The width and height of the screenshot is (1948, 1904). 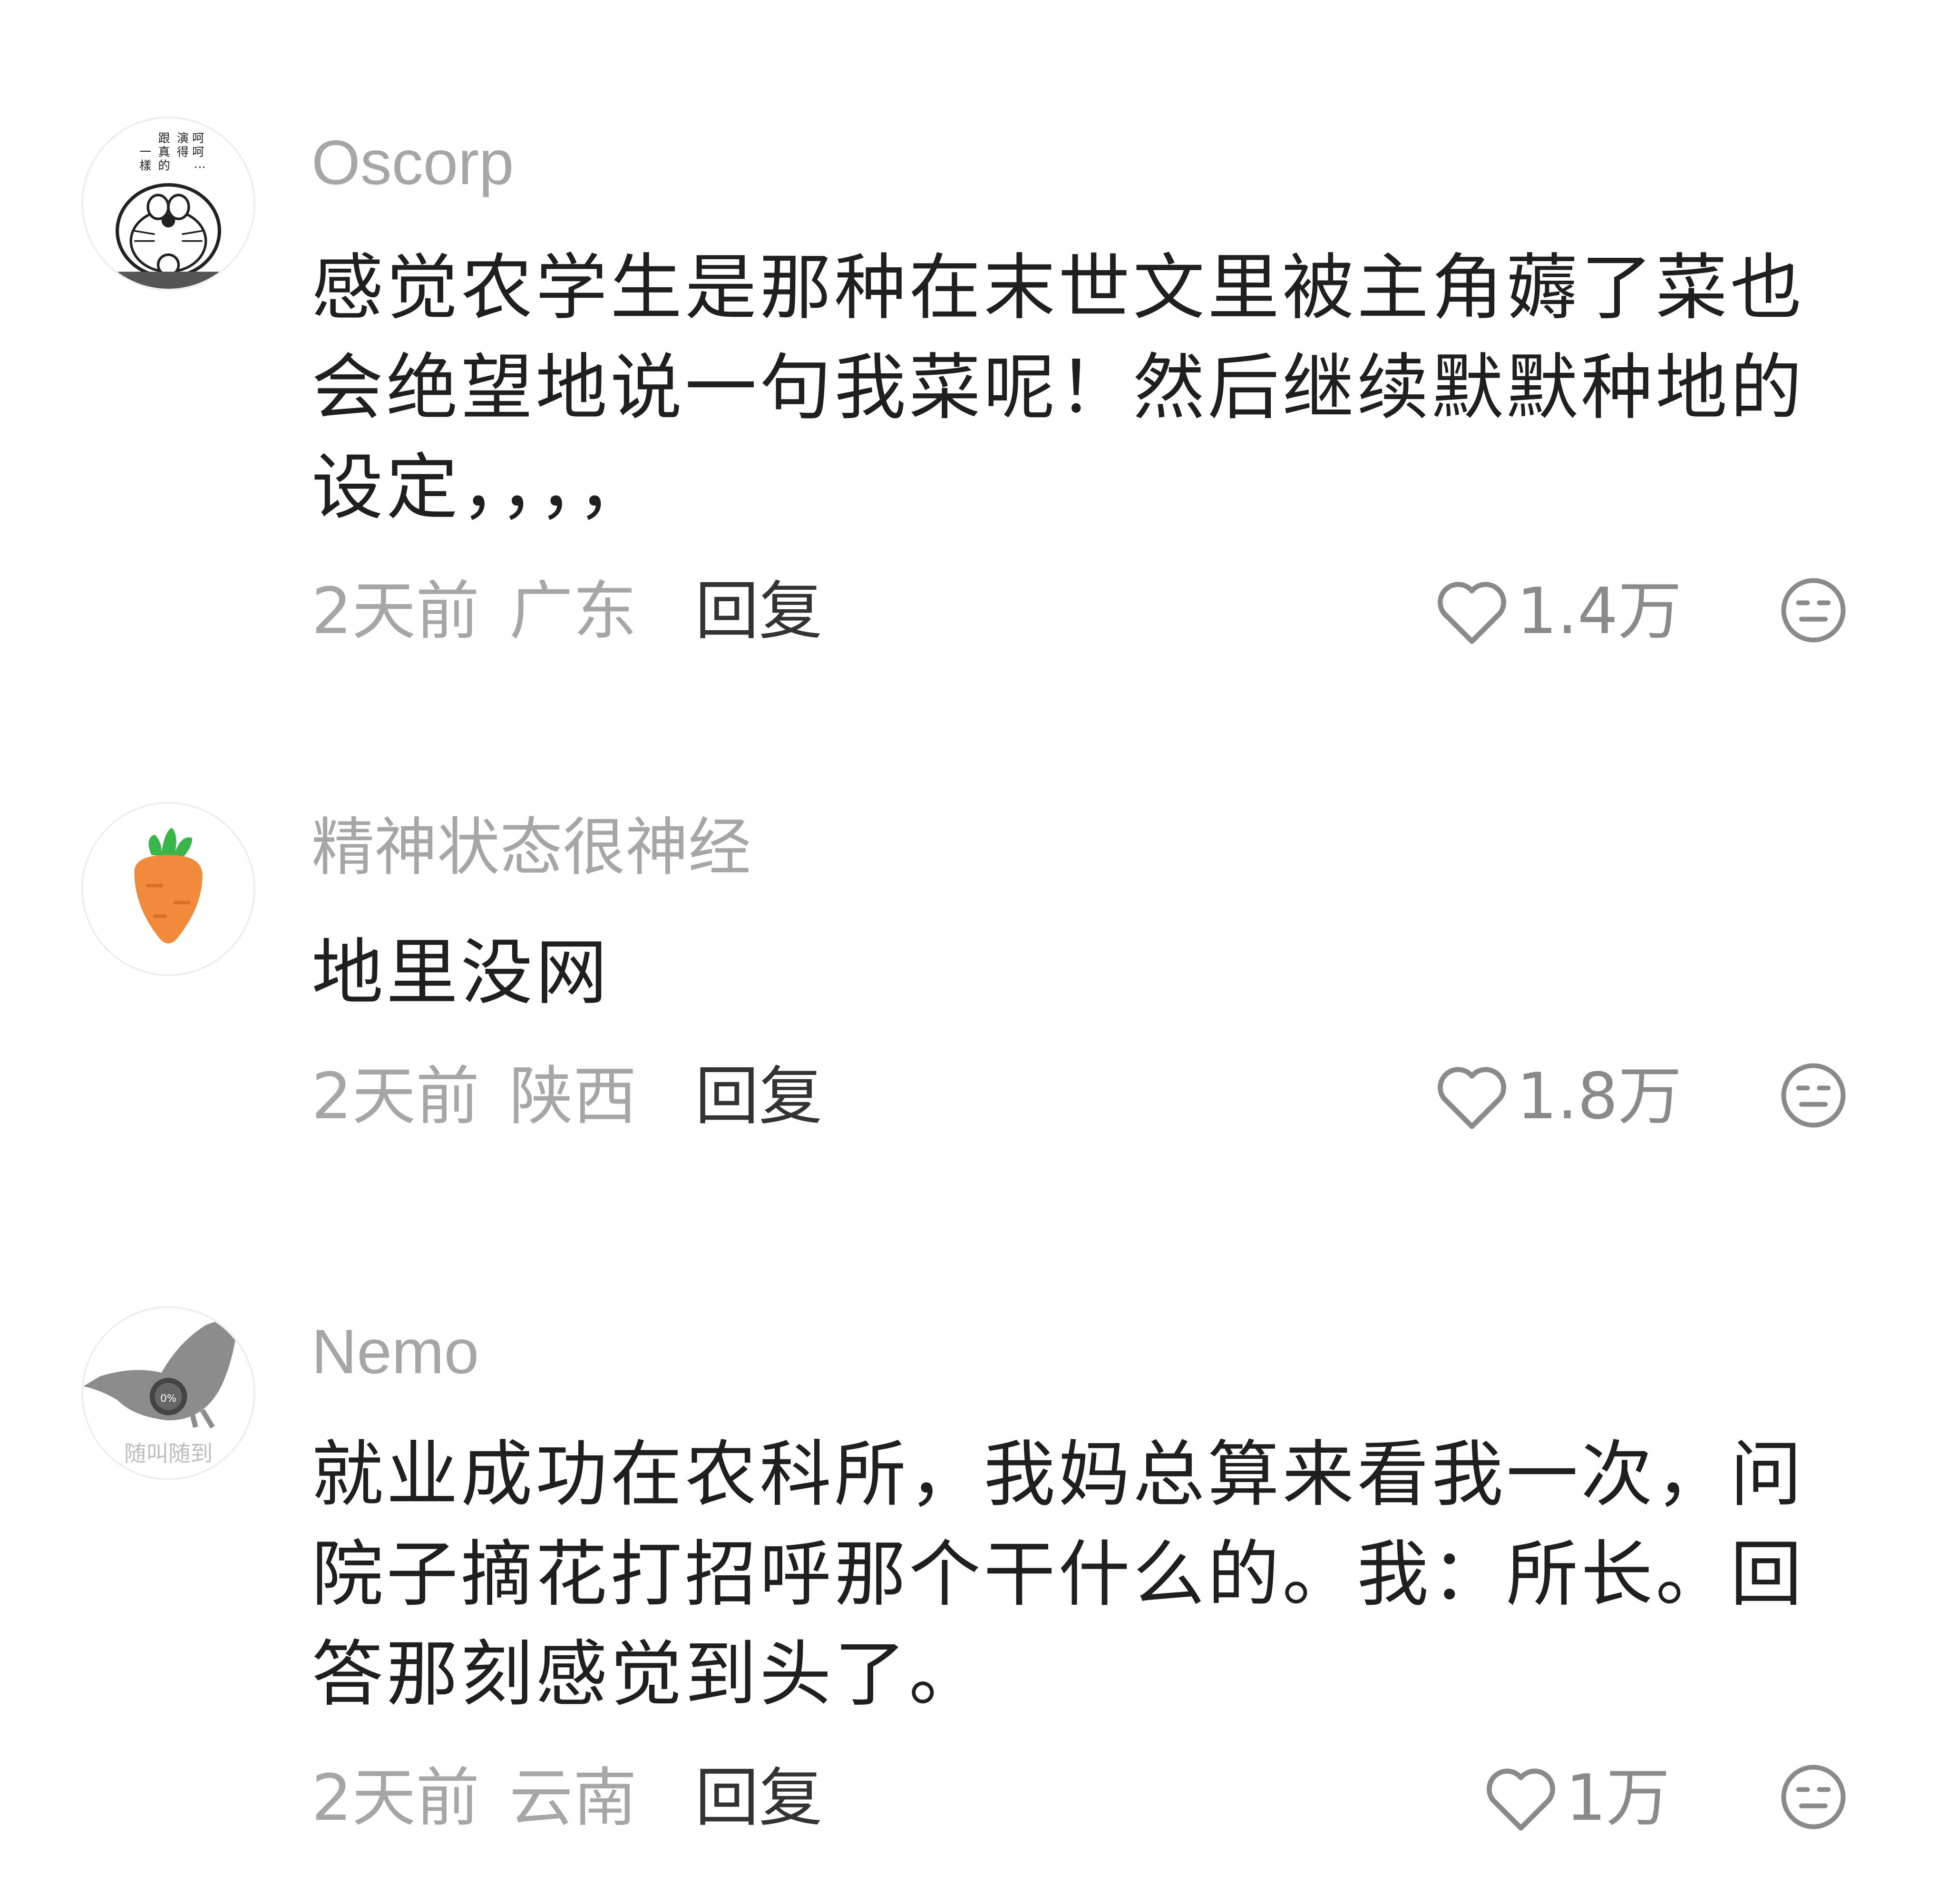 What do you see at coordinates (145, 152) in the screenshot?
I see `svg-text: 一` at bounding box center [145, 152].